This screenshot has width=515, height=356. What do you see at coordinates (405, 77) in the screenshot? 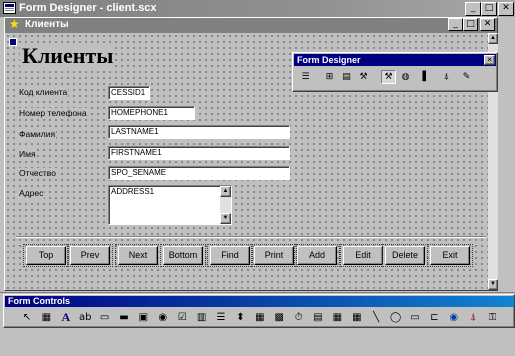
I see `color-palette-icon: ◍` at bounding box center [405, 77].